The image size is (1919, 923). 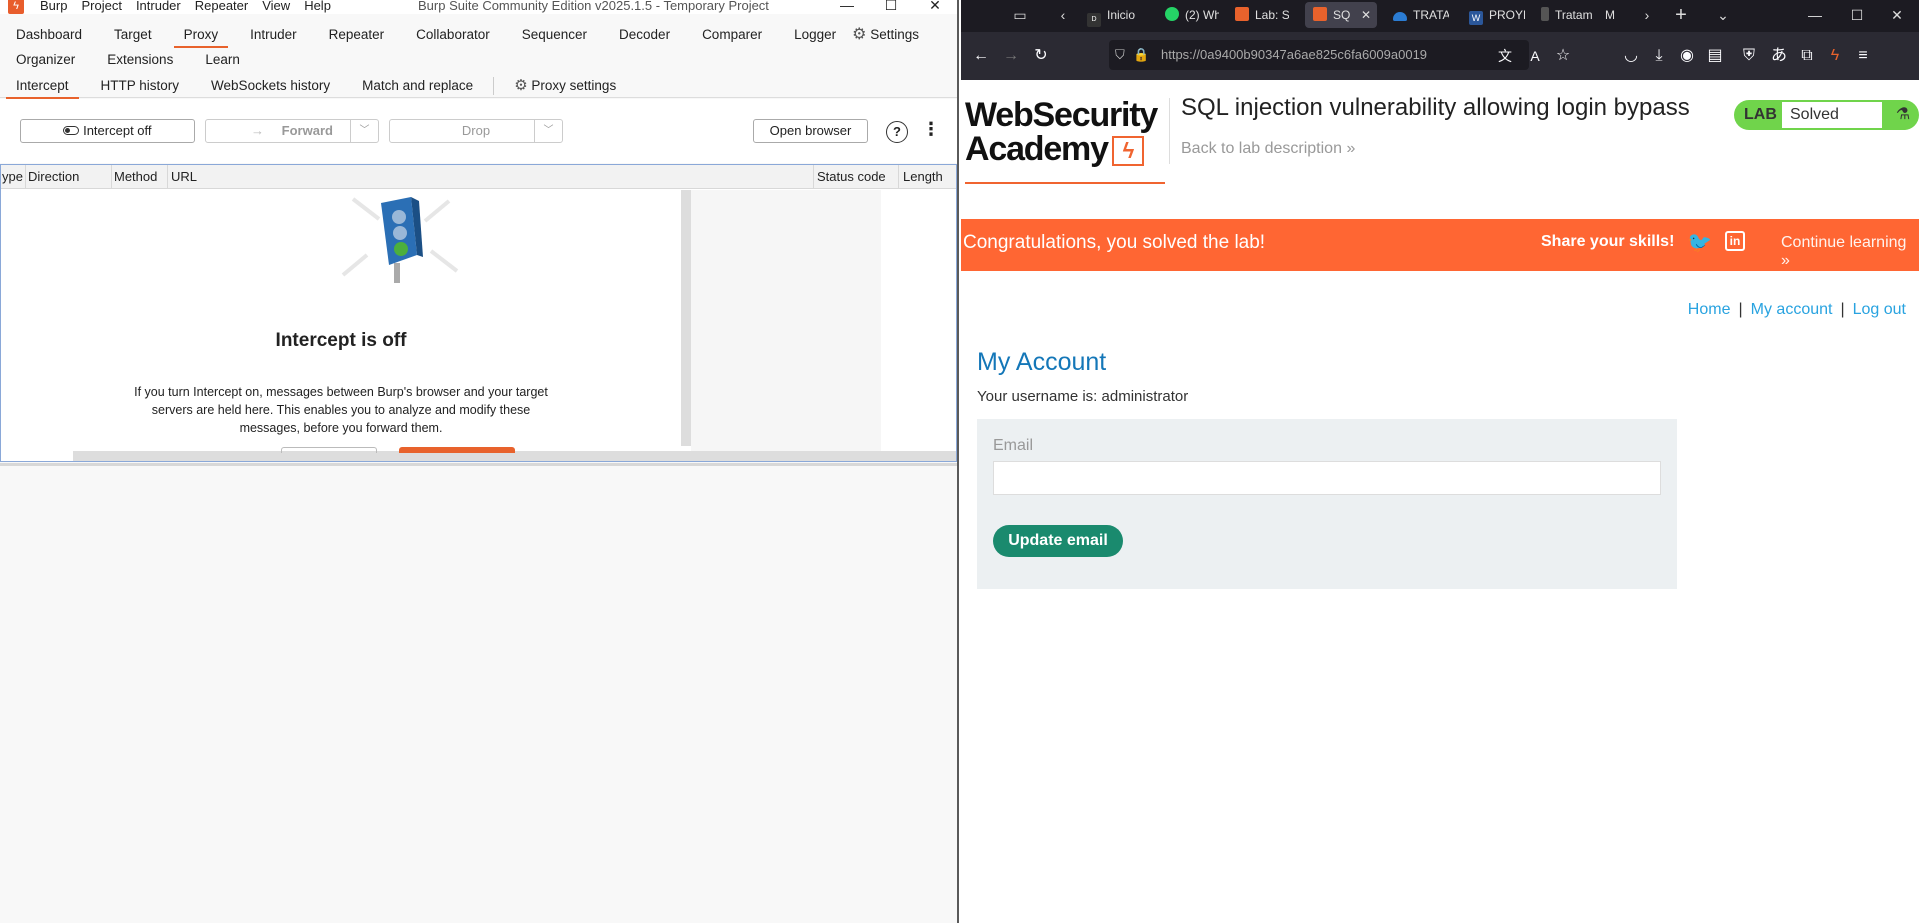 What do you see at coordinates (1832, 115) in the screenshot?
I see `lab-status: Solved` at bounding box center [1832, 115].